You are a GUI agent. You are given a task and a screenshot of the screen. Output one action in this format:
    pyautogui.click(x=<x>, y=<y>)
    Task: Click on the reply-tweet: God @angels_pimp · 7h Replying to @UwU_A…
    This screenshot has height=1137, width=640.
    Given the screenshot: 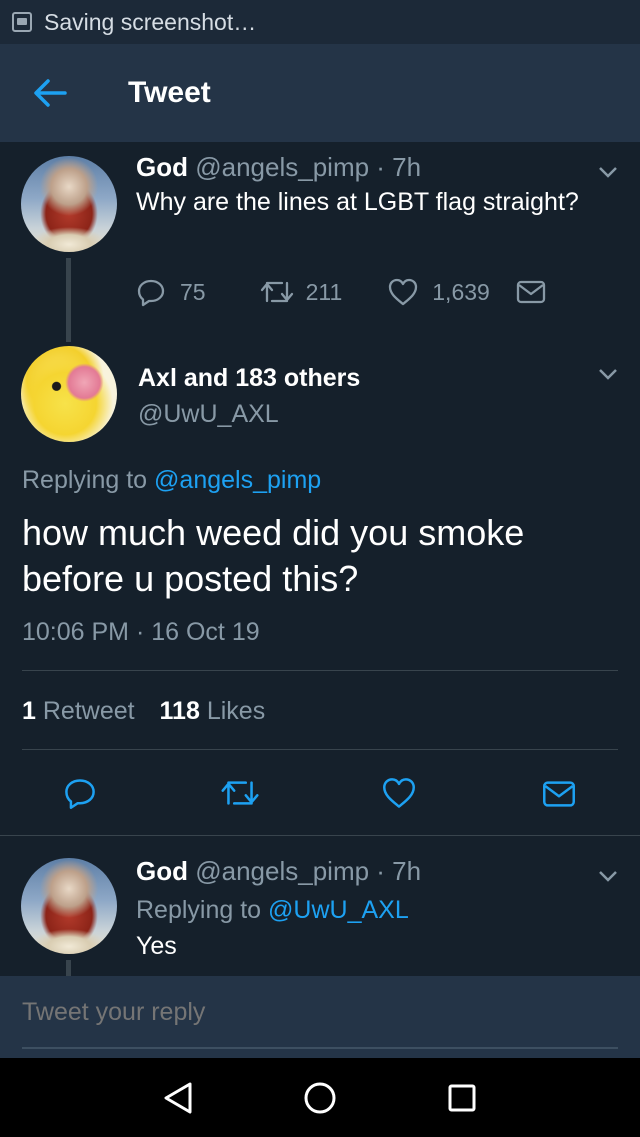 What is the action you would take?
    pyautogui.click(x=320, y=906)
    